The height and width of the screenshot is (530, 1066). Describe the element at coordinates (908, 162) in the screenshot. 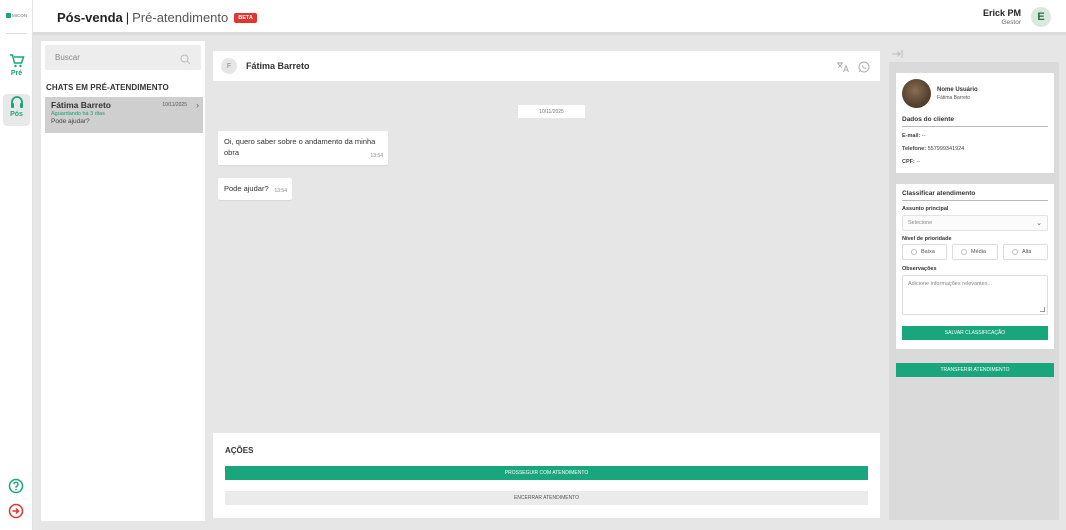

I see `cpf-label: CPF:` at that location.